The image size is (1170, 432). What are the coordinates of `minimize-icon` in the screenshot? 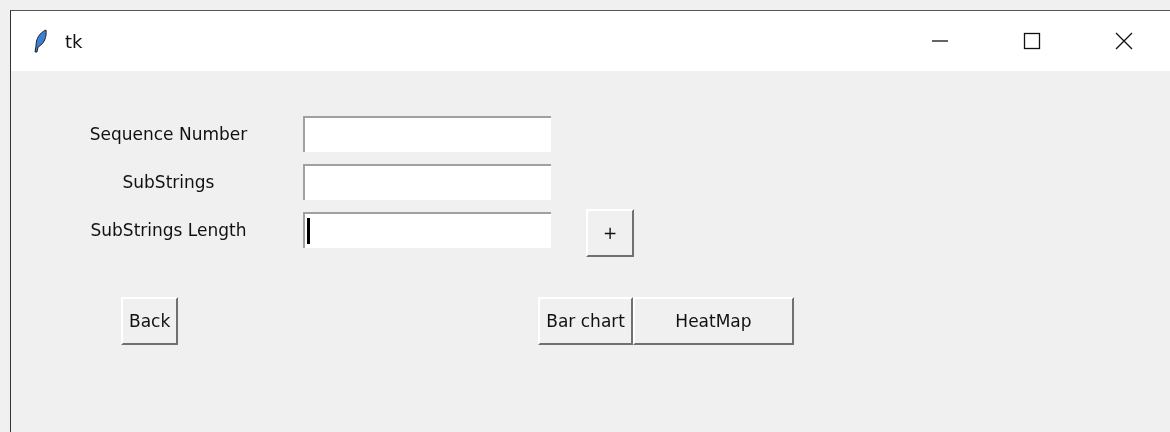 It's located at (940, 41).